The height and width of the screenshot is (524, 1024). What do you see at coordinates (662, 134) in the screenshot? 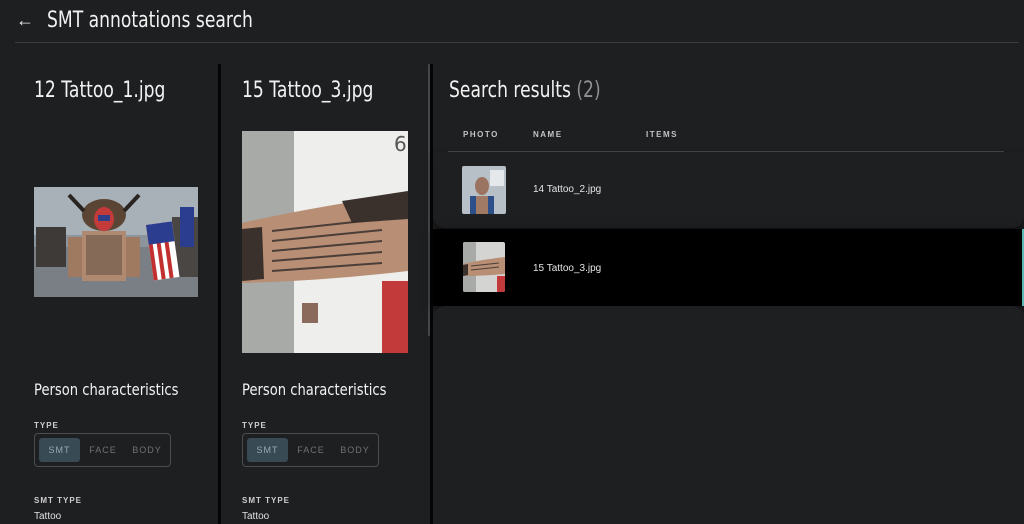
I see `column-header-items: ITEMS` at bounding box center [662, 134].